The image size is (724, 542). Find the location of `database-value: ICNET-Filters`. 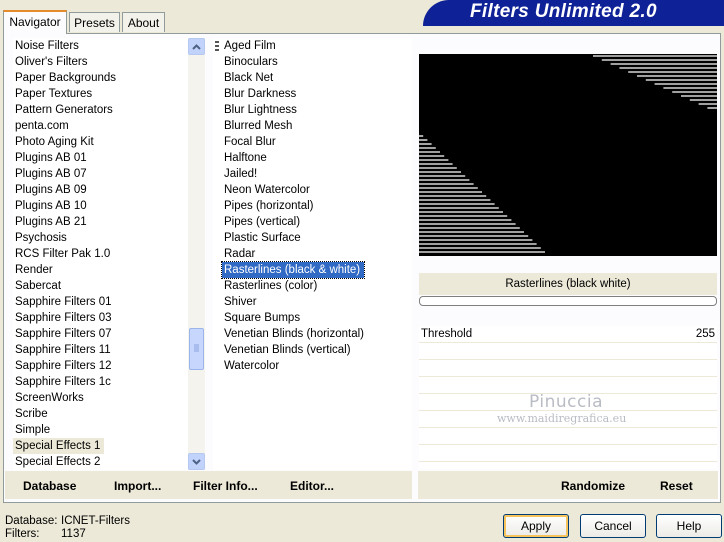

database-value: ICNET-Filters is located at coordinates (95, 521).